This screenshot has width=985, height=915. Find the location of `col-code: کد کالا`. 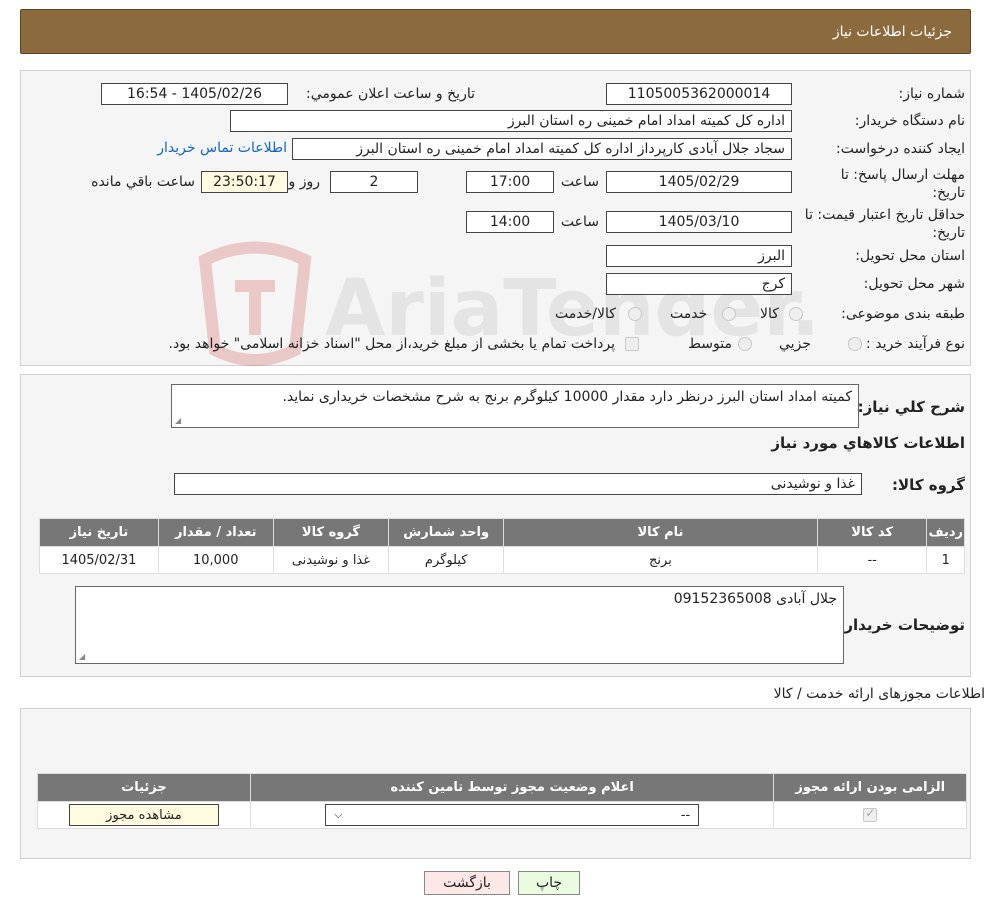

col-code: کد کالا is located at coordinates (872, 532).